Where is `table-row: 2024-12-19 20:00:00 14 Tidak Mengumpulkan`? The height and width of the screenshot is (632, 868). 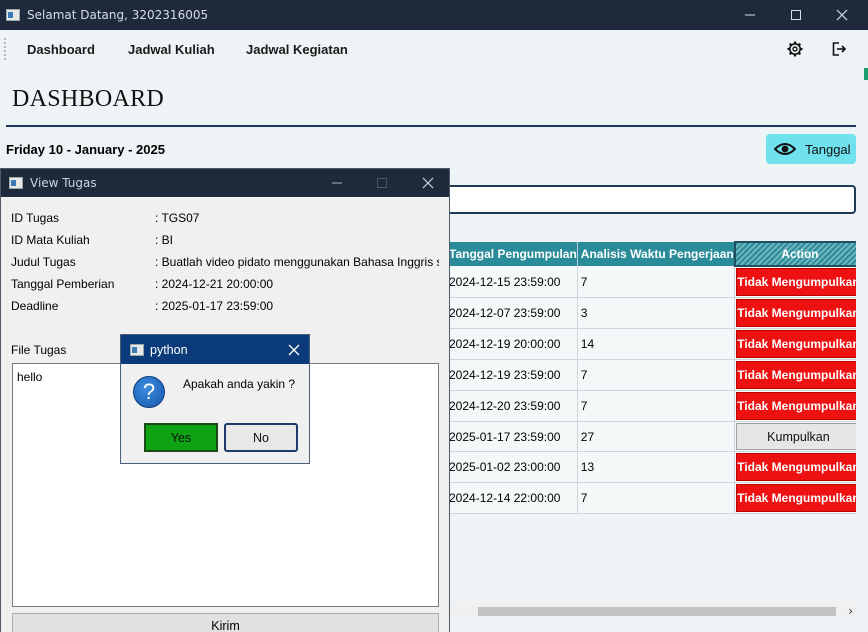 table-row: 2024-12-19 20:00:00 14 Tidak Mengumpulkan is located at coordinates (651, 344).